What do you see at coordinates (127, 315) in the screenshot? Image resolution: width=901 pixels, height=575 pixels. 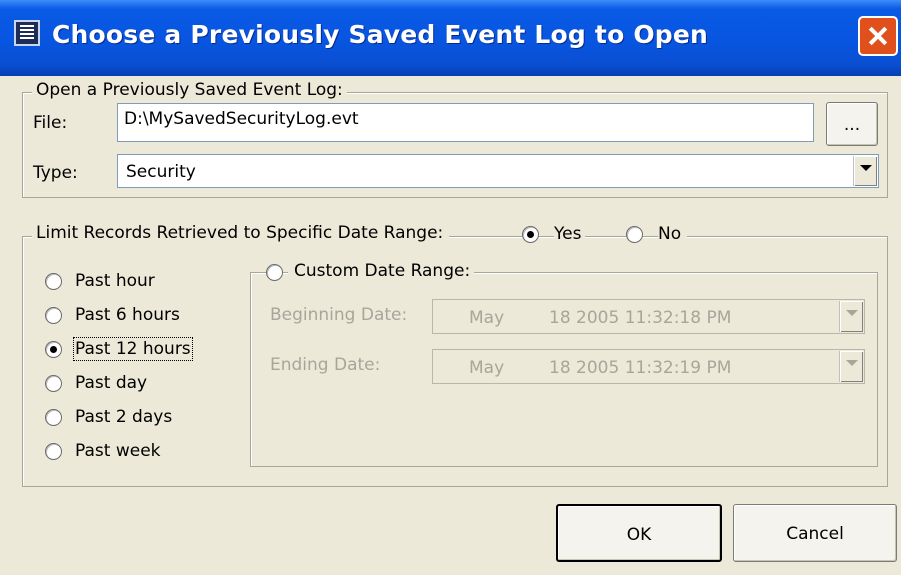 I see `past-6-hours-label: Past 6 hours` at bounding box center [127, 315].